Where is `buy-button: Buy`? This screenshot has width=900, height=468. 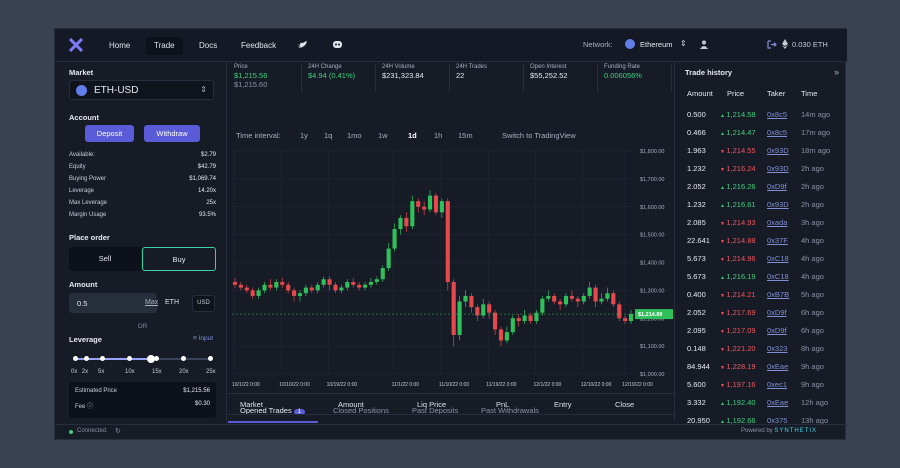
buy-button: Buy is located at coordinates (179, 259).